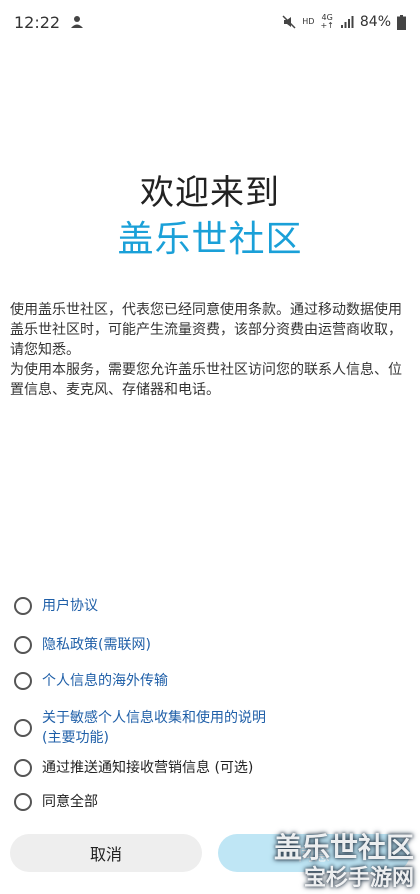  Describe the element at coordinates (96, 645) in the screenshot. I see `consent-label: 隐私政策(需联网)` at that location.